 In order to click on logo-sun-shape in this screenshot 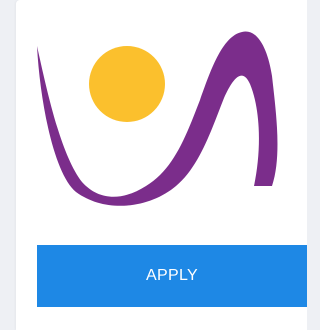, I will do `click(127, 84)`.